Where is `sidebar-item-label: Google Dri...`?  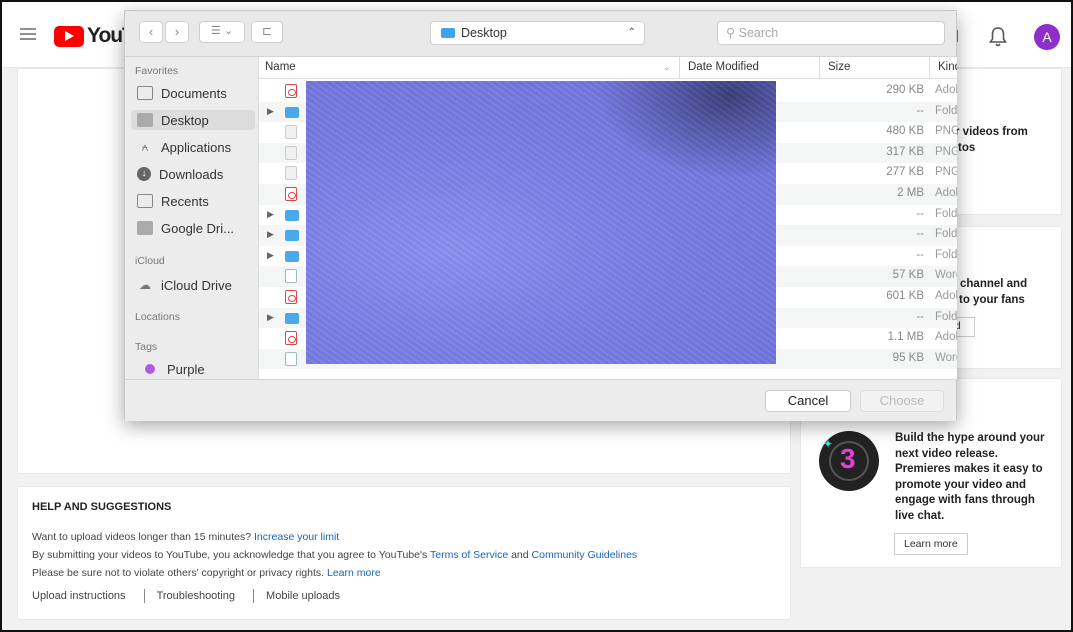
sidebar-item-label: Google Dri... is located at coordinates (197, 228).